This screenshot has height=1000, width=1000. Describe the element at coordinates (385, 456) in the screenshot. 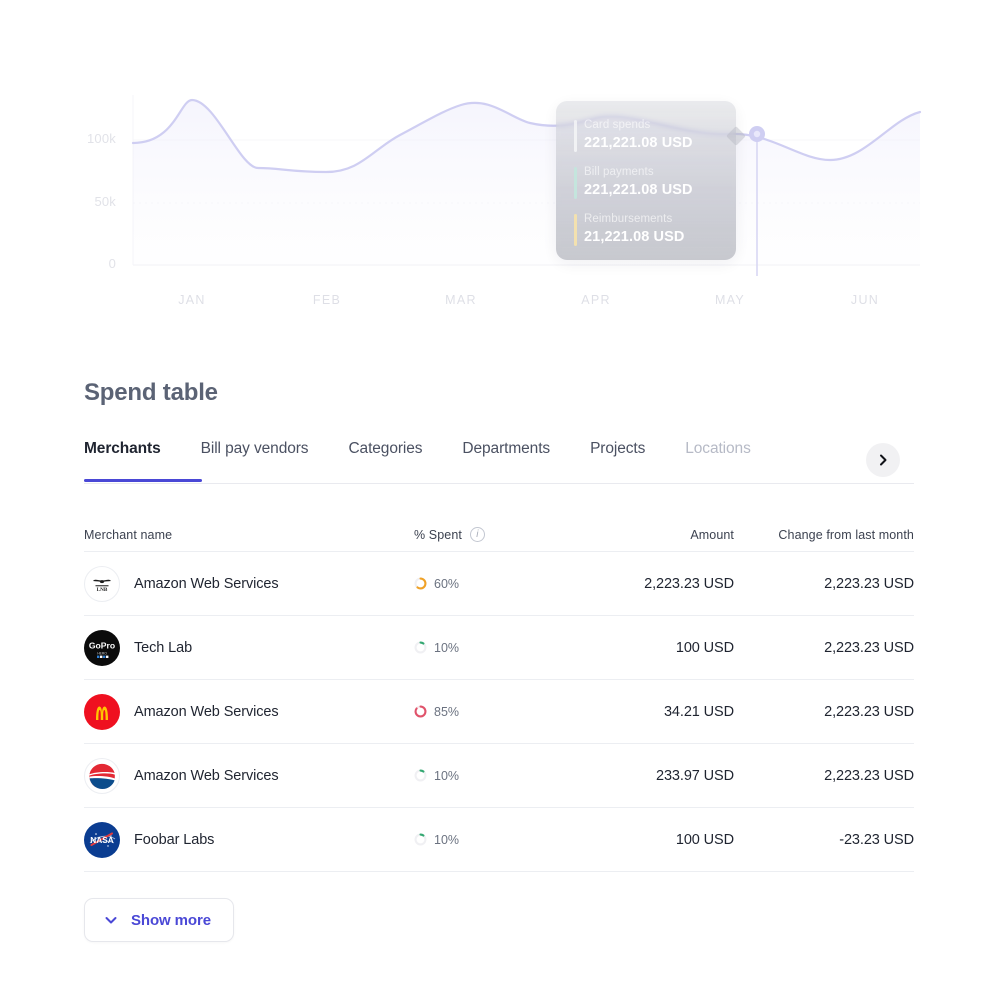

I see `tab-categories: Categories` at that location.